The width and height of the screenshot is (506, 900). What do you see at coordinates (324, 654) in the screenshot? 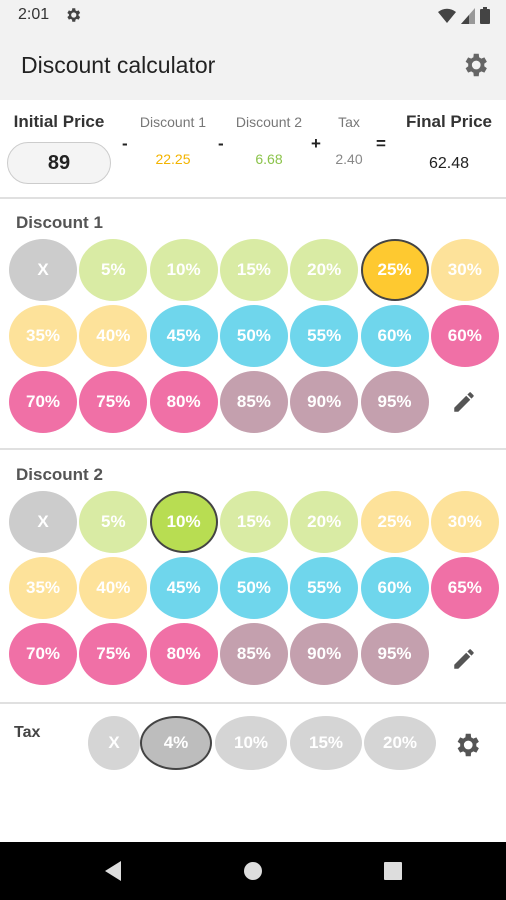
I see `discount2-option-90pct: 90%` at bounding box center [324, 654].